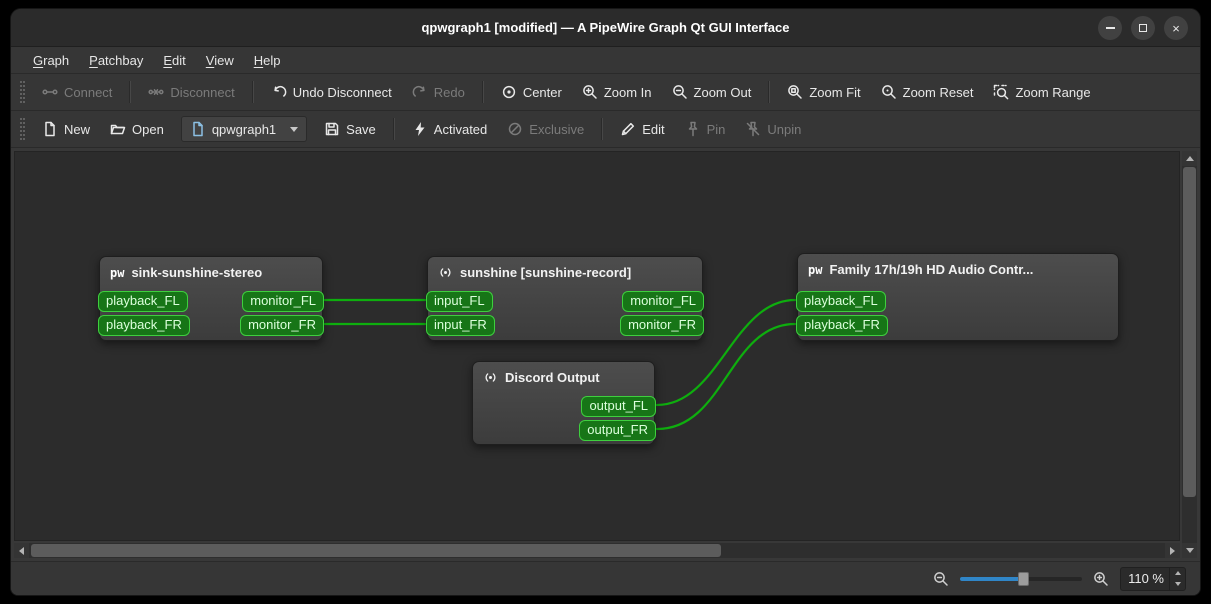  I want to click on exclusive-label: Exclusive, so click(557, 129).